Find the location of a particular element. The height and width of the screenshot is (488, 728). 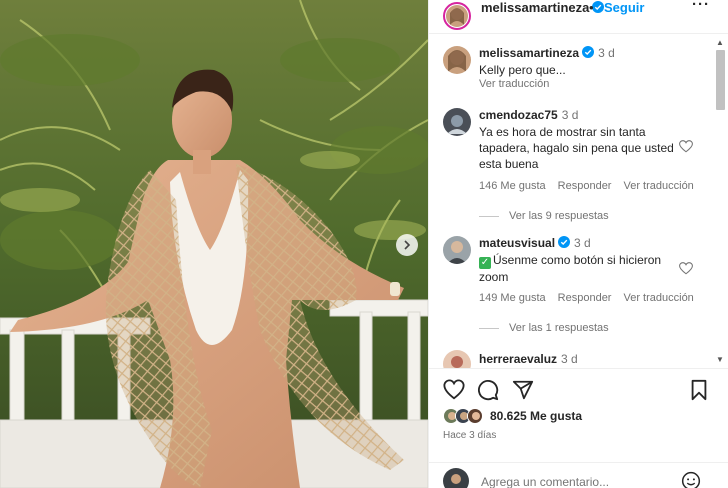

comment-likes: 149 Me gusta is located at coordinates (512, 298).